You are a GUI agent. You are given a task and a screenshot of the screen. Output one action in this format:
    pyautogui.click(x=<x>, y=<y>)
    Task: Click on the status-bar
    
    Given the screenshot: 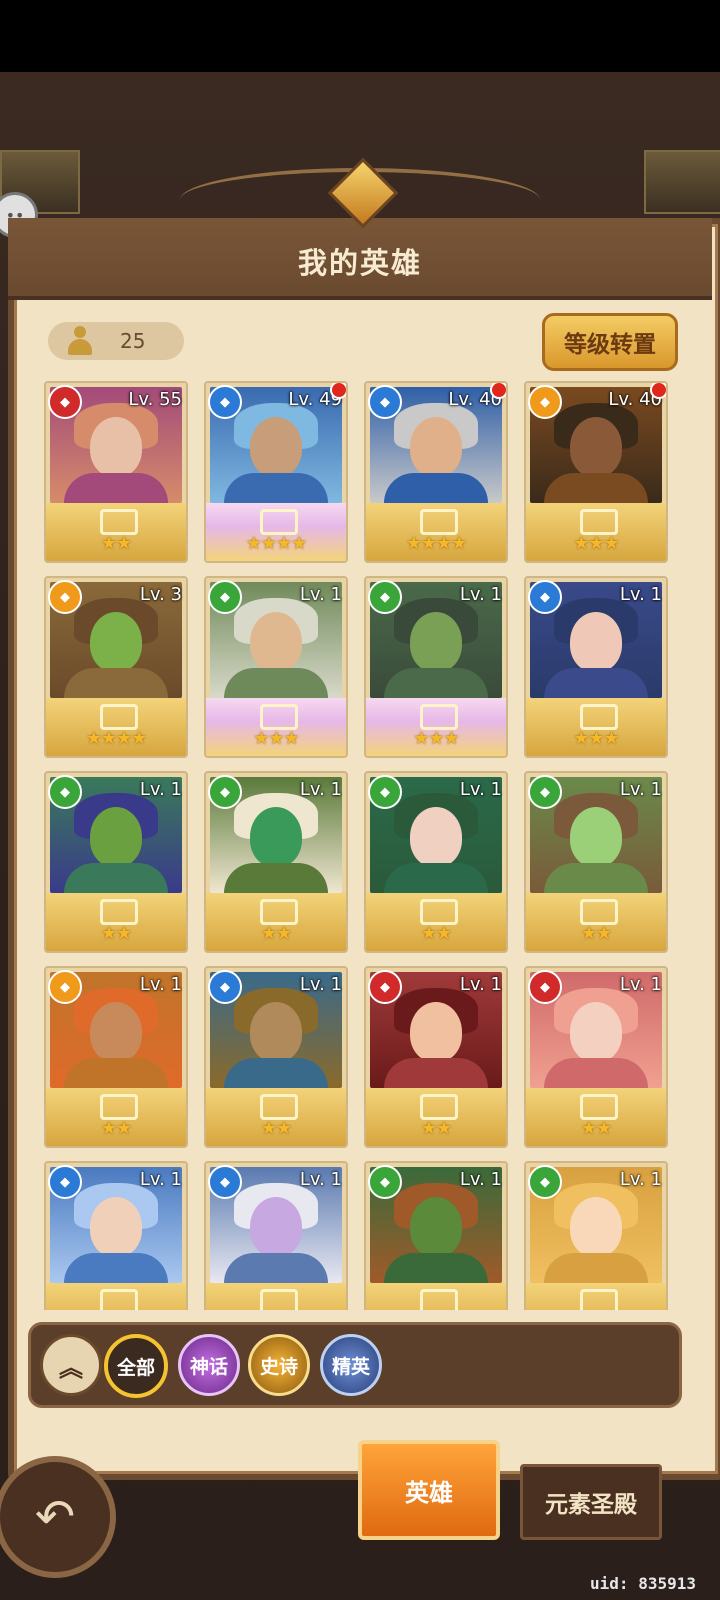 What is the action you would take?
    pyautogui.click(x=360, y=36)
    